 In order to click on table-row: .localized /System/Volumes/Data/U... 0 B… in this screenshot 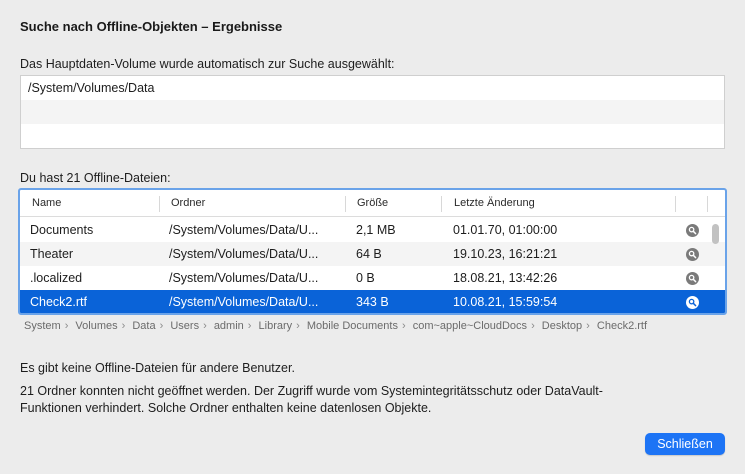, I will do `click(372, 278)`.